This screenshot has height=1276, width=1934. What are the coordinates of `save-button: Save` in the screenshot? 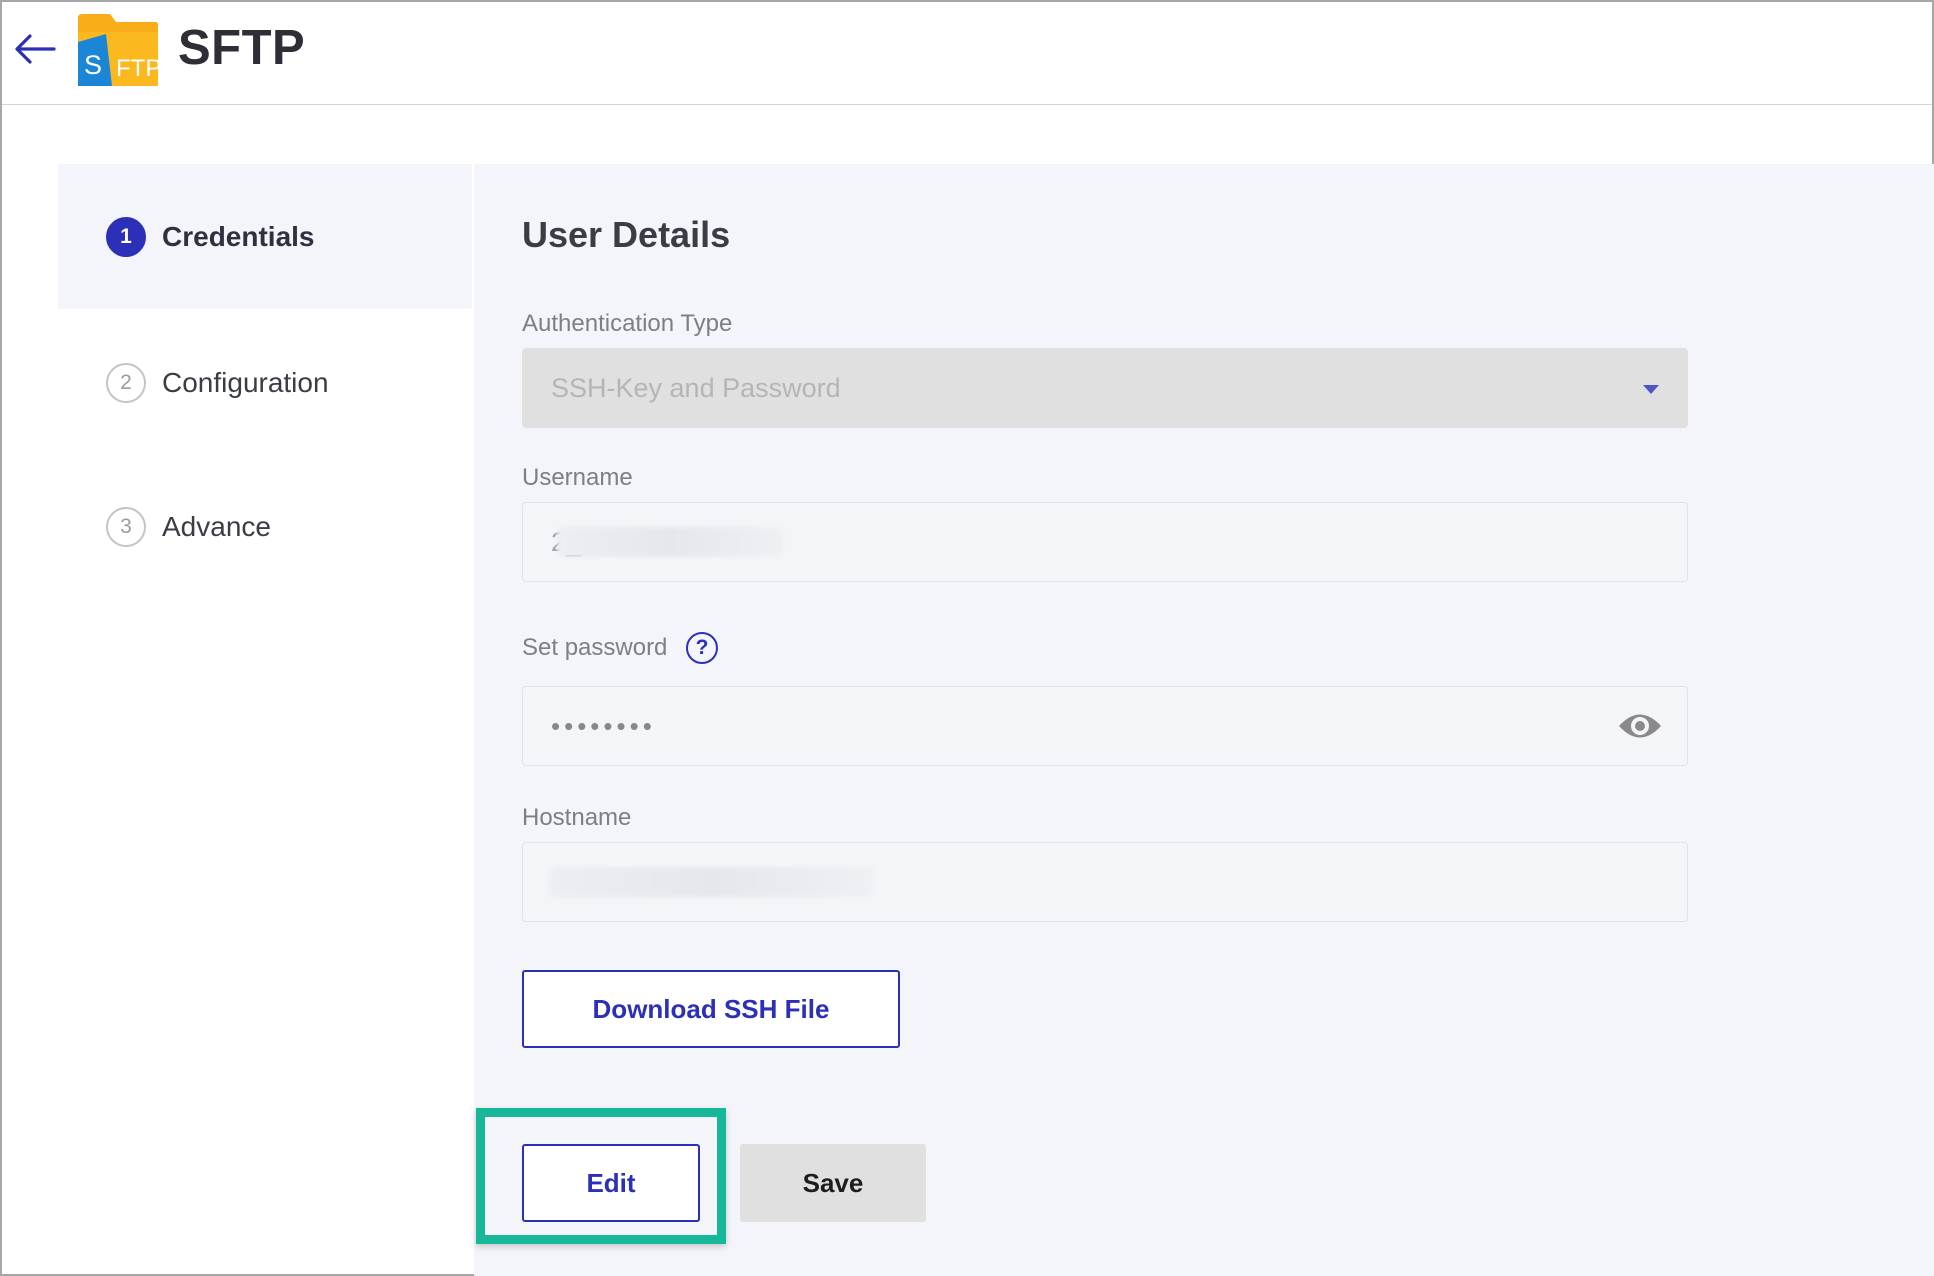 It's located at (833, 1183).